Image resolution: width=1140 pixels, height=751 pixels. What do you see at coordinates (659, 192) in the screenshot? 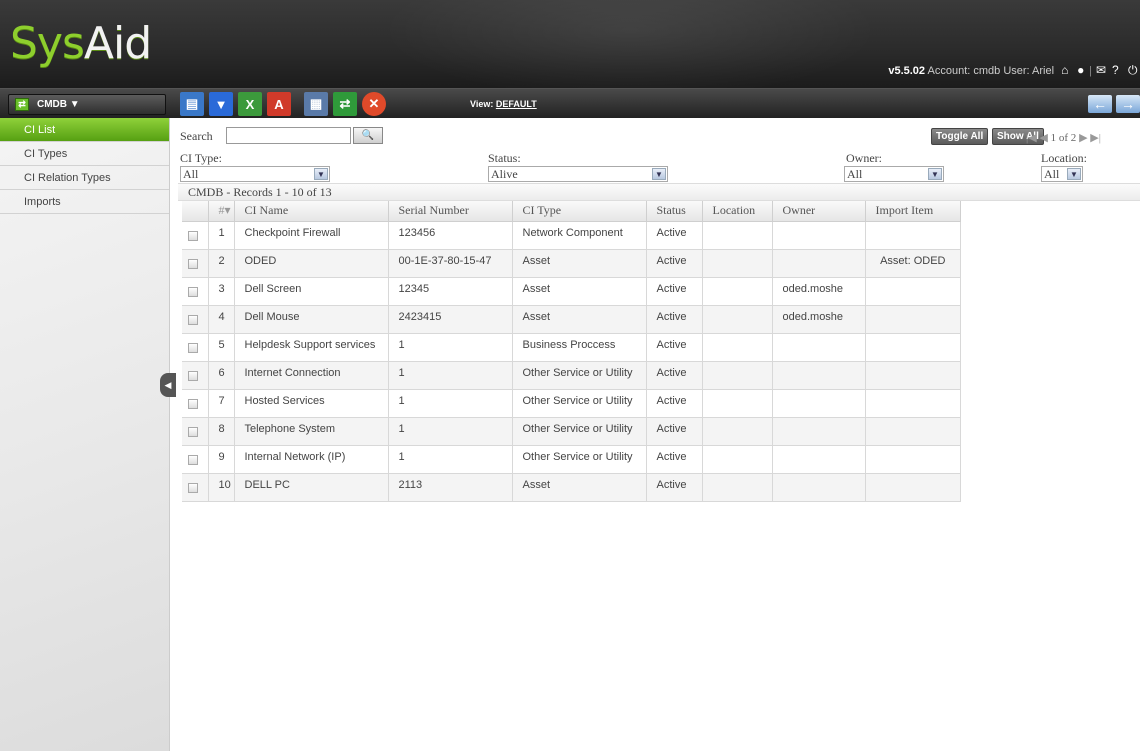
I see `records-summary: CMDB - Records 1 - 10 of 13` at bounding box center [659, 192].